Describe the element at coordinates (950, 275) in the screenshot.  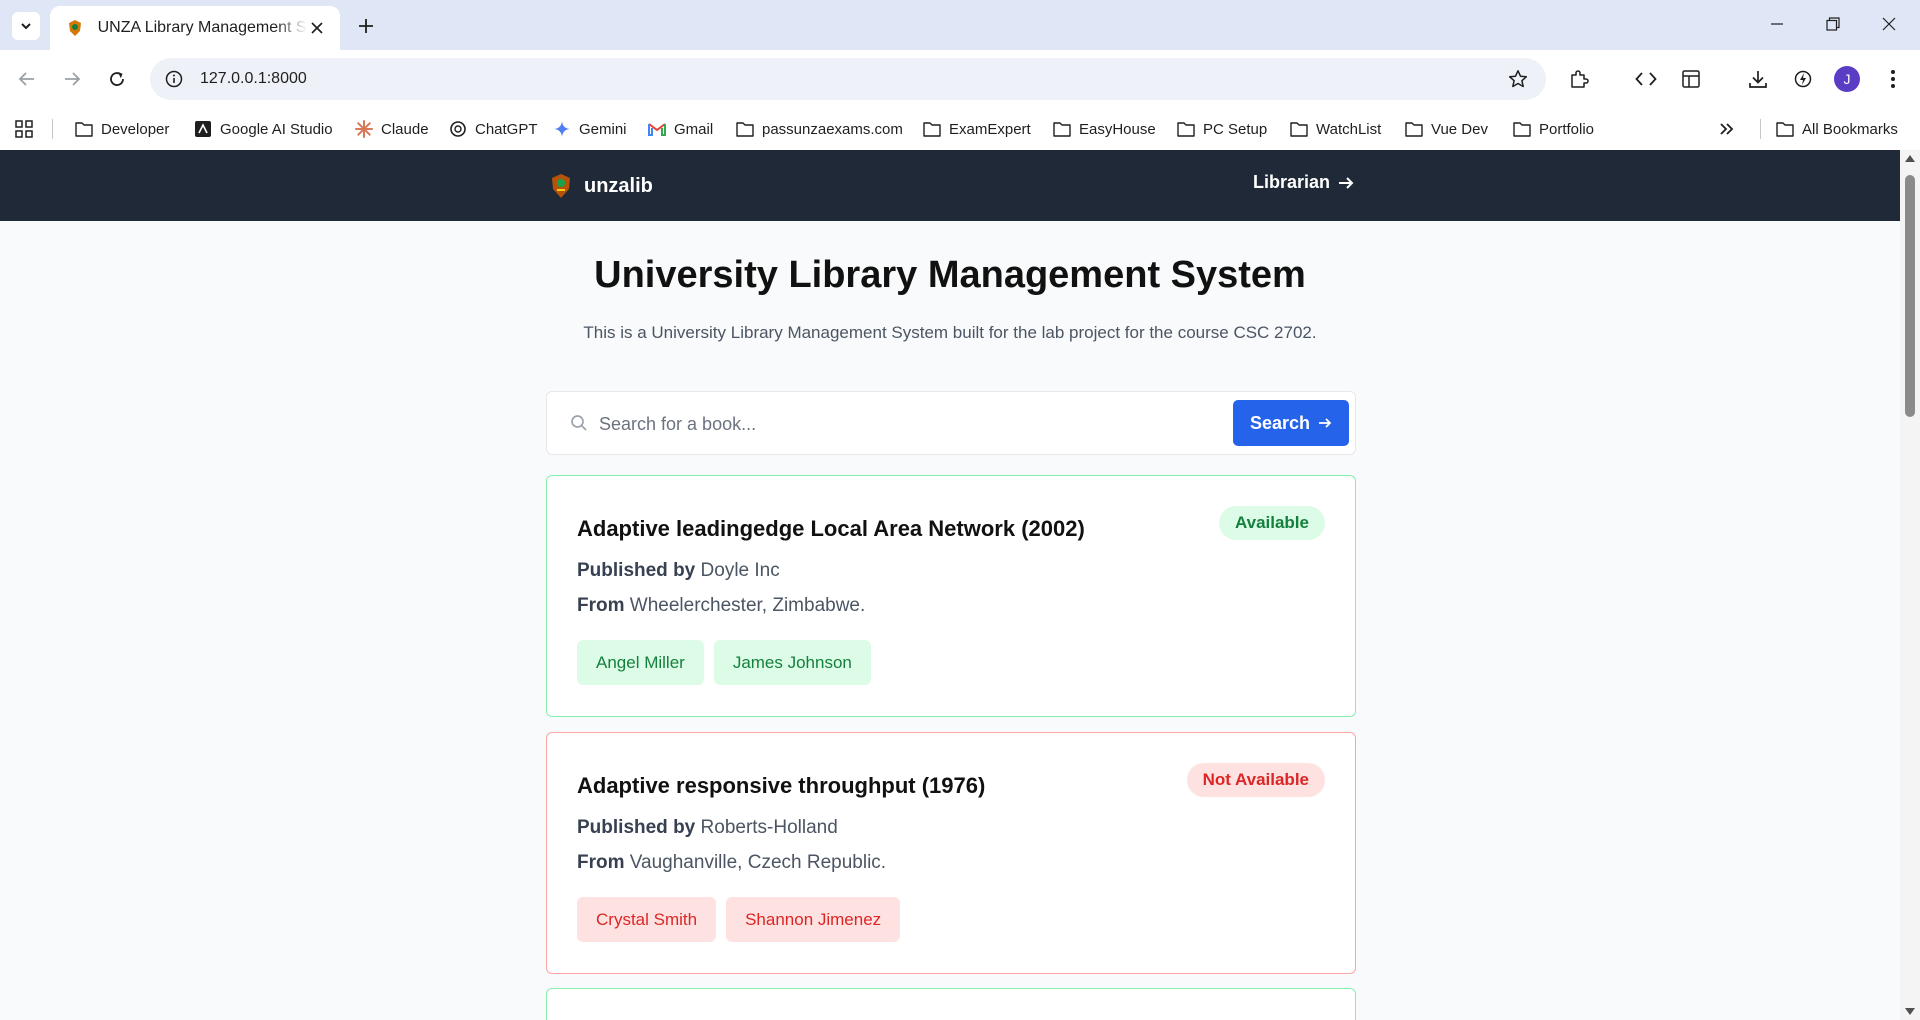
I see `page-title: University Library Management System` at that location.